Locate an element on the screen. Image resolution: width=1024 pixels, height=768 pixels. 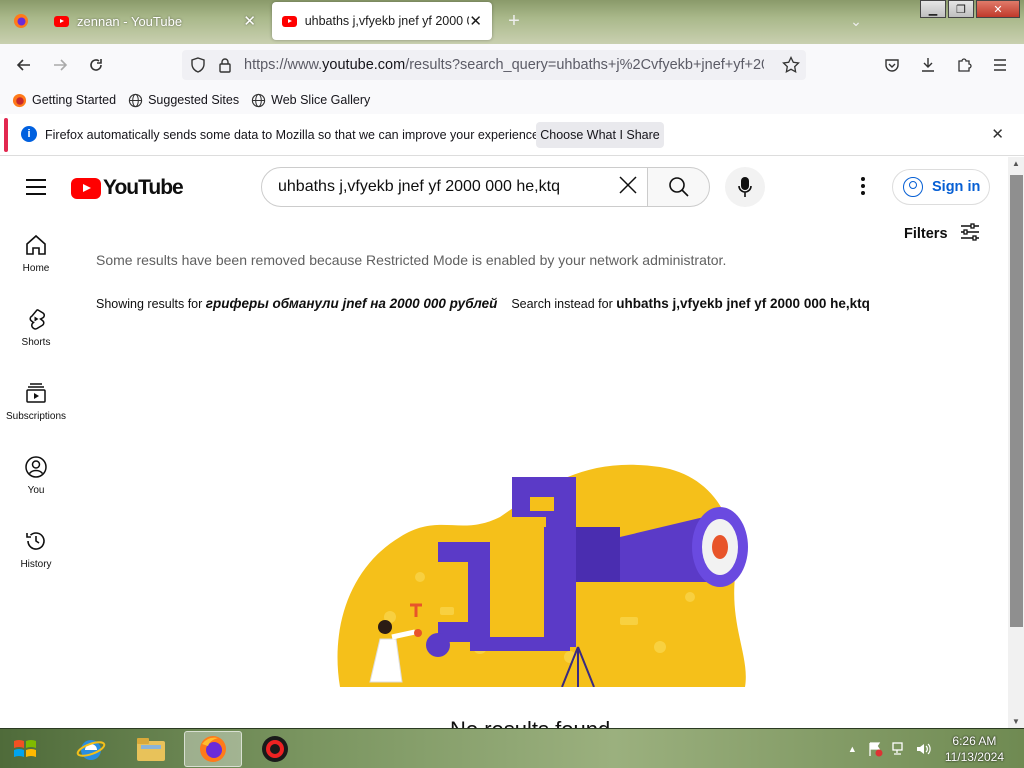
system-tray: ▲ 6:26 AM 11/13/2024 is located at coordinates (926, 748).